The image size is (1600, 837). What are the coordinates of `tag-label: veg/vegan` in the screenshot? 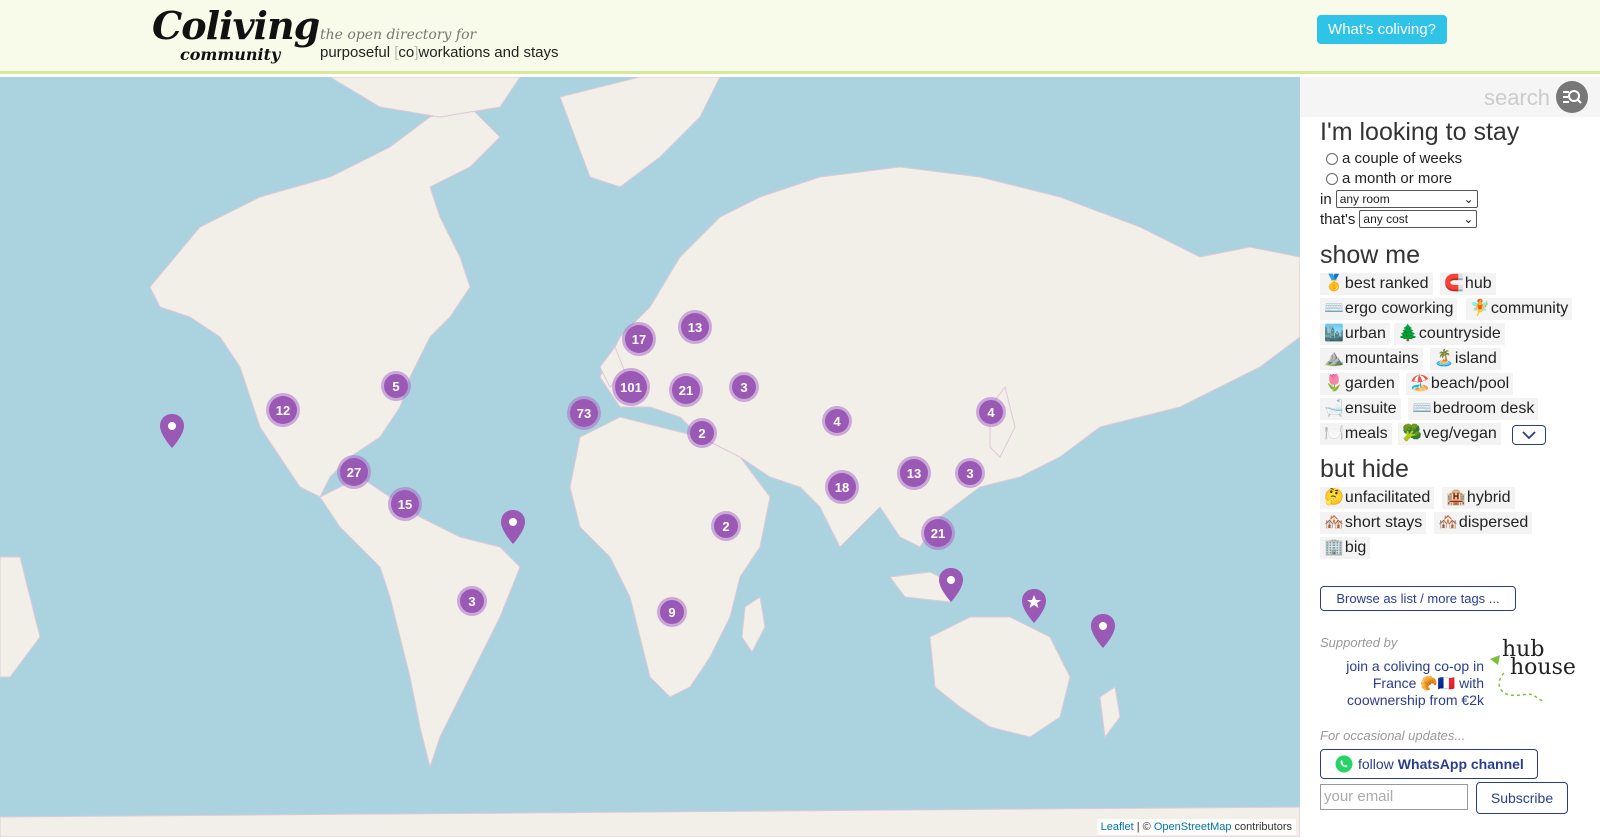 It's located at (1459, 433).